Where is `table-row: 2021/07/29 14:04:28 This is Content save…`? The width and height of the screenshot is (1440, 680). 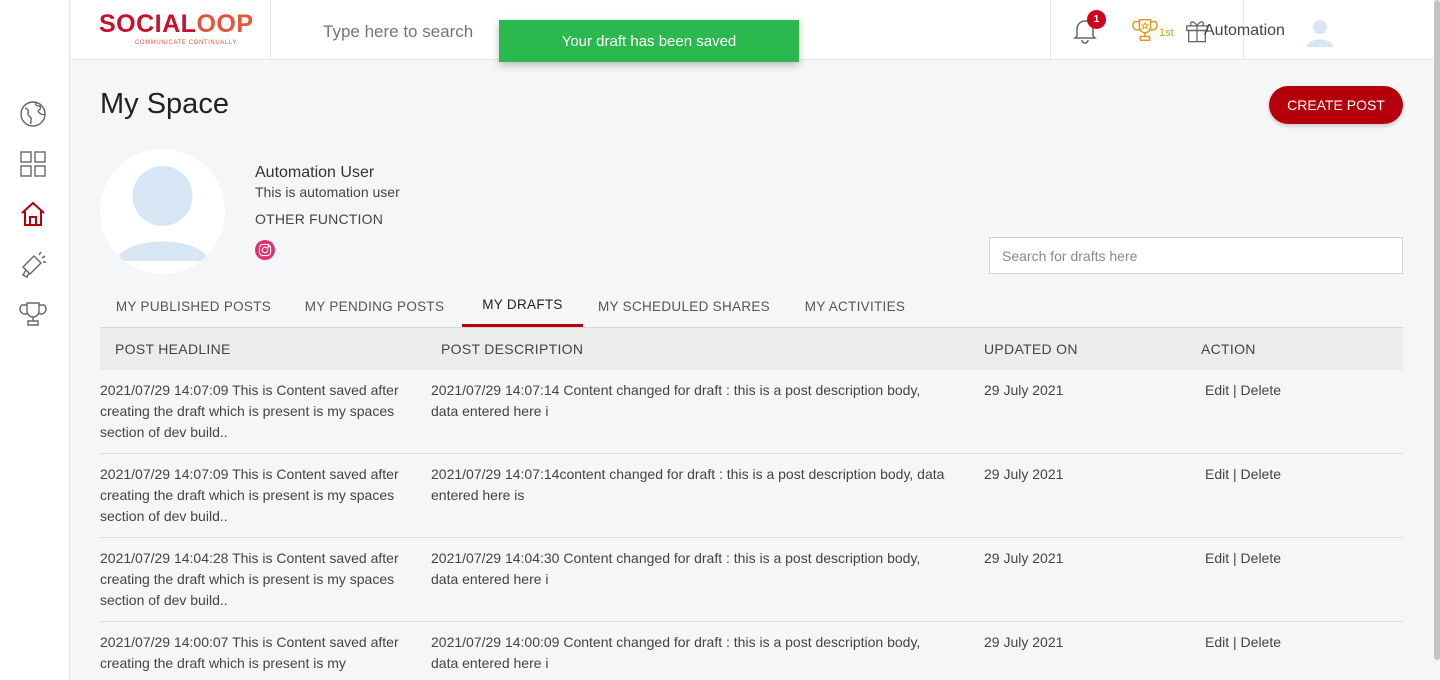 table-row: 2021/07/29 14:04:28 This is Content save… is located at coordinates (751, 580).